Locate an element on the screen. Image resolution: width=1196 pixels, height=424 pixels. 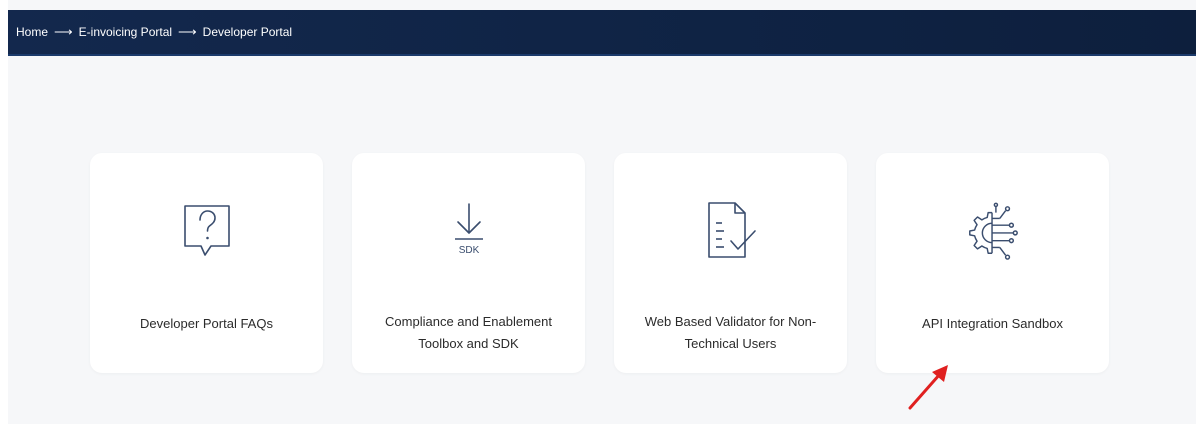
sdk-icon-text: SDK is located at coordinates (468, 250).